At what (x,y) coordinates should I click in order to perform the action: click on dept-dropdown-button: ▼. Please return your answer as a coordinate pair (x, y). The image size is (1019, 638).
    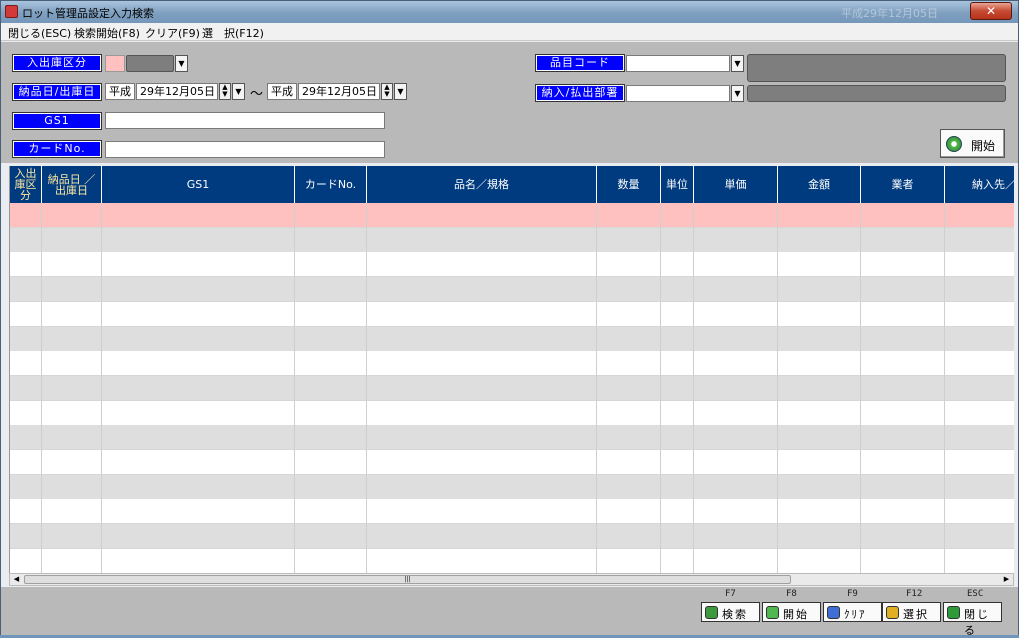
    Looking at the image, I should click on (737, 93).